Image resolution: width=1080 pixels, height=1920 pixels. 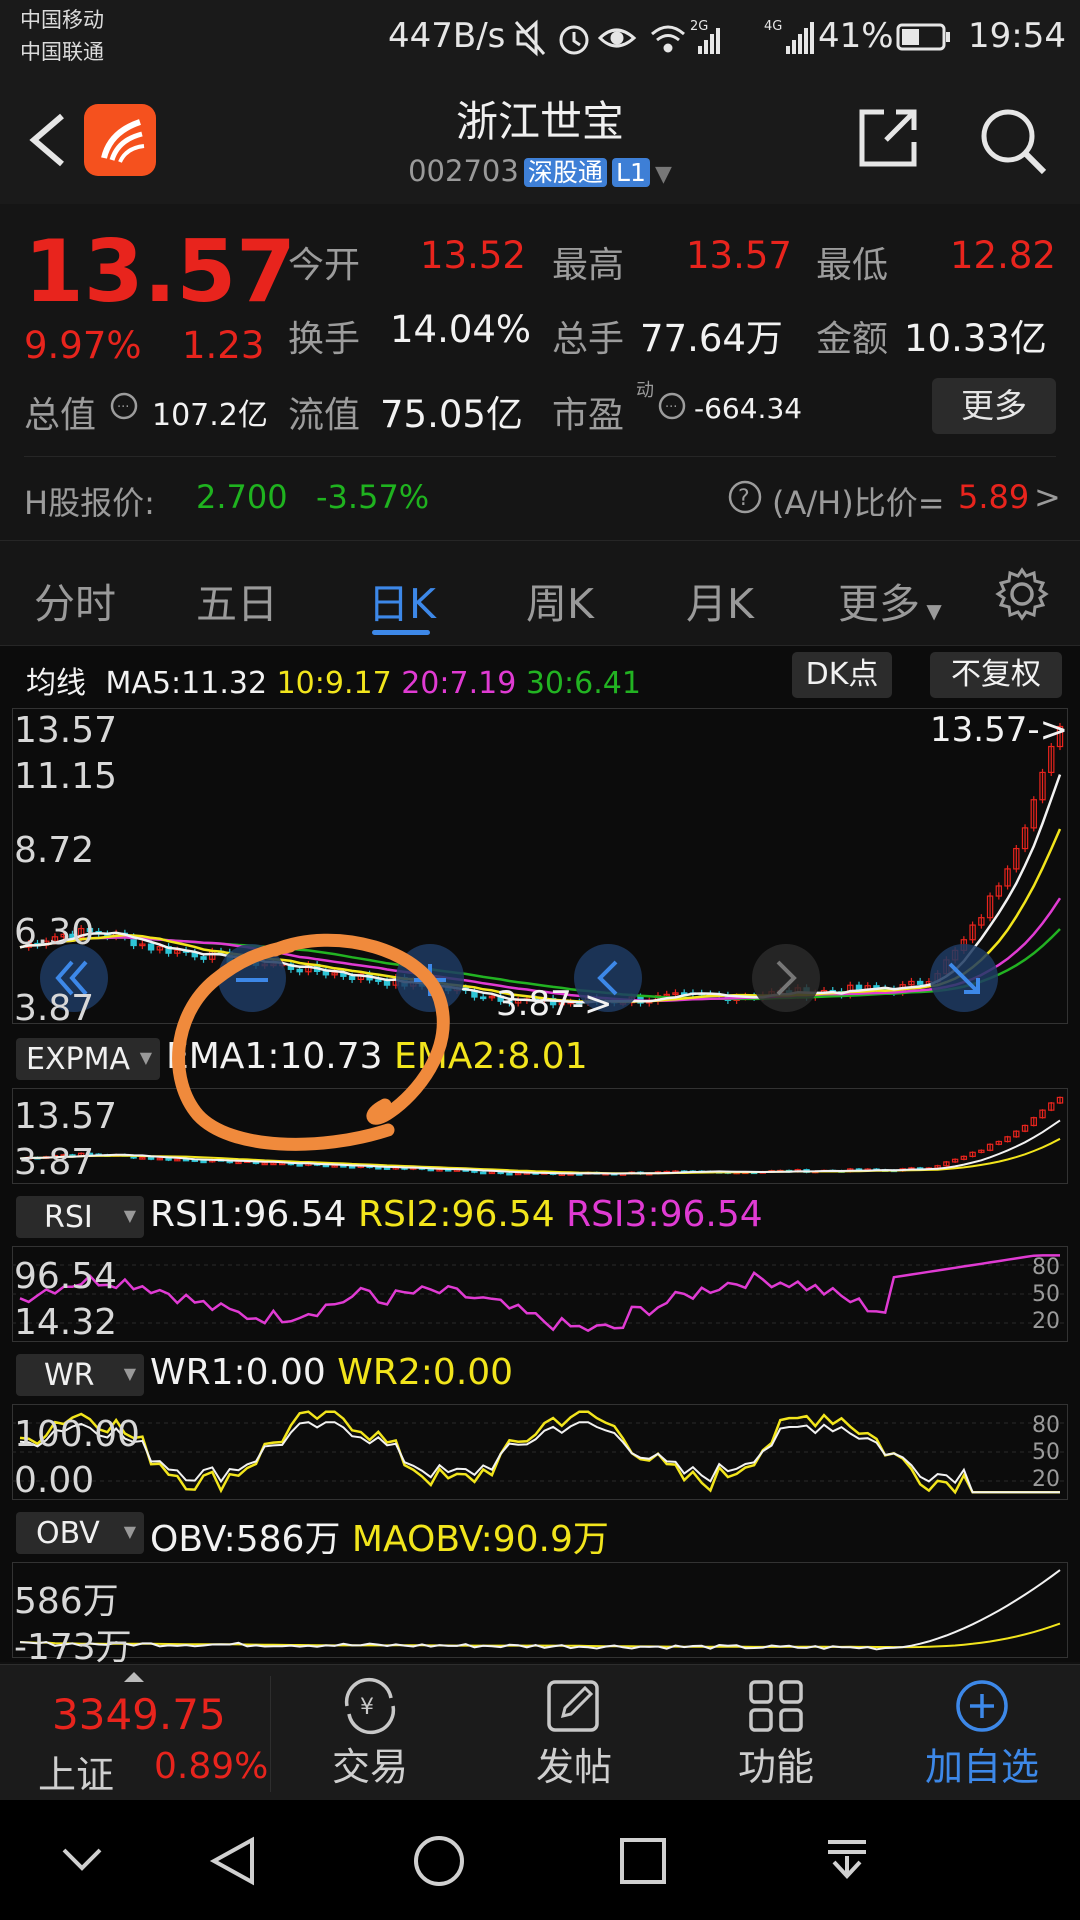 What do you see at coordinates (560, 600) in the screenshot?
I see `tab-weekly-k: 周K` at bounding box center [560, 600].